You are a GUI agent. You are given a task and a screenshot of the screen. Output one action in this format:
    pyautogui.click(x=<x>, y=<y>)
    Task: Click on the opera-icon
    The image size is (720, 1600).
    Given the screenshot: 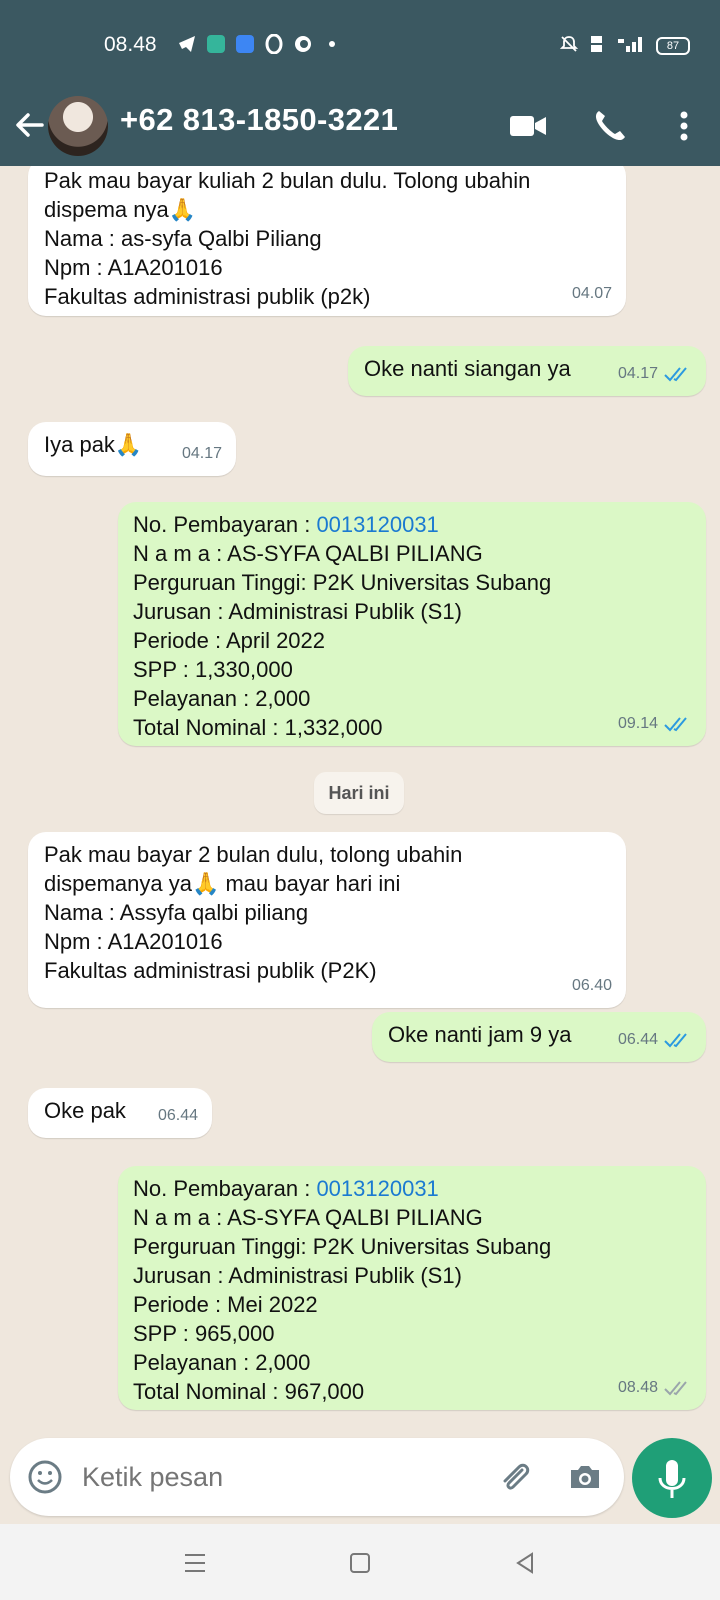 What is the action you would take?
    pyautogui.click(x=273, y=43)
    